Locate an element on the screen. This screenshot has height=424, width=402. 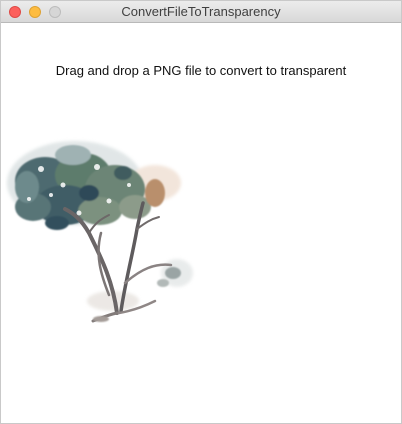
titlebar: ConvertFileToTransparency is located at coordinates (201, 12).